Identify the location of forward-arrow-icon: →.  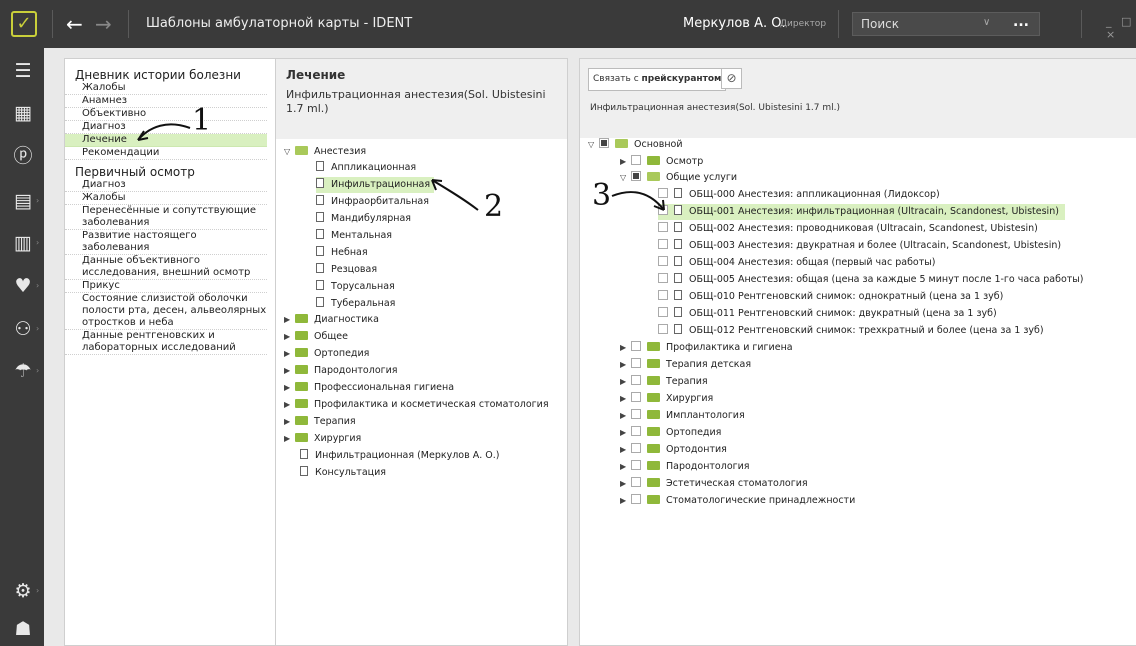
(103, 24).